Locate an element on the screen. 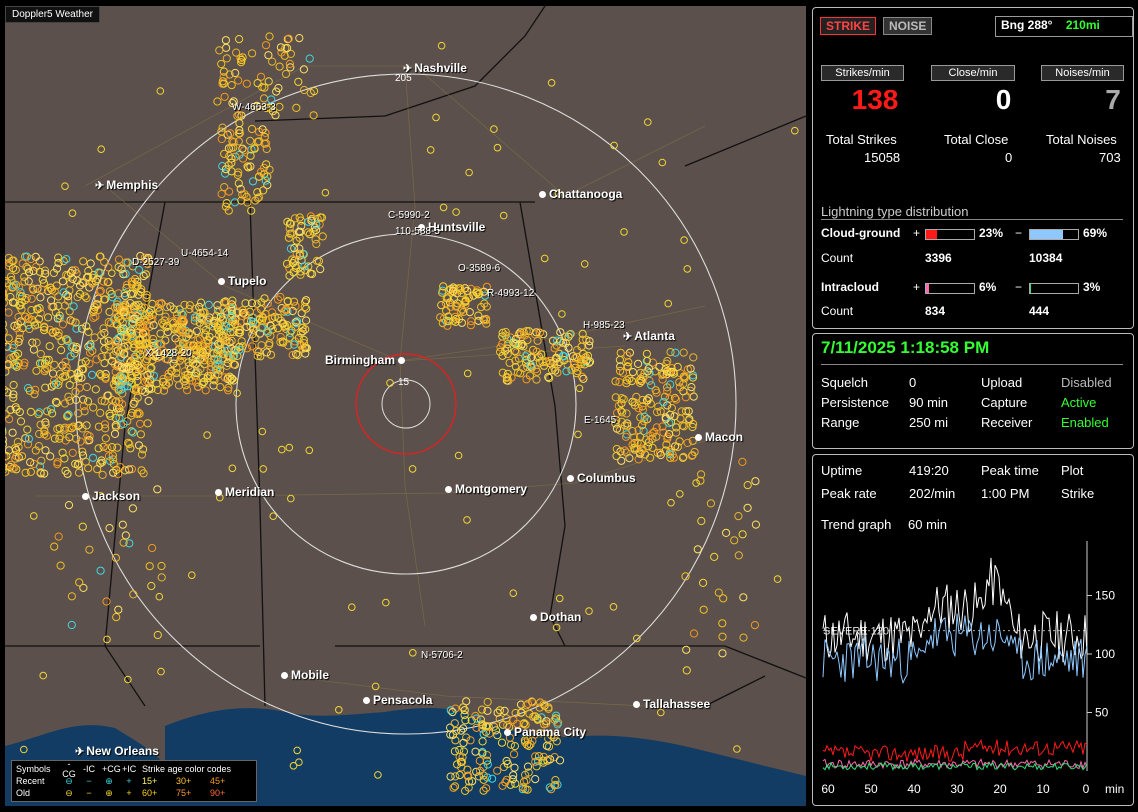 Image resolution: width=1138 pixels, height=812 pixels. city-chattanooga: Chattanooga is located at coordinates (580, 194).